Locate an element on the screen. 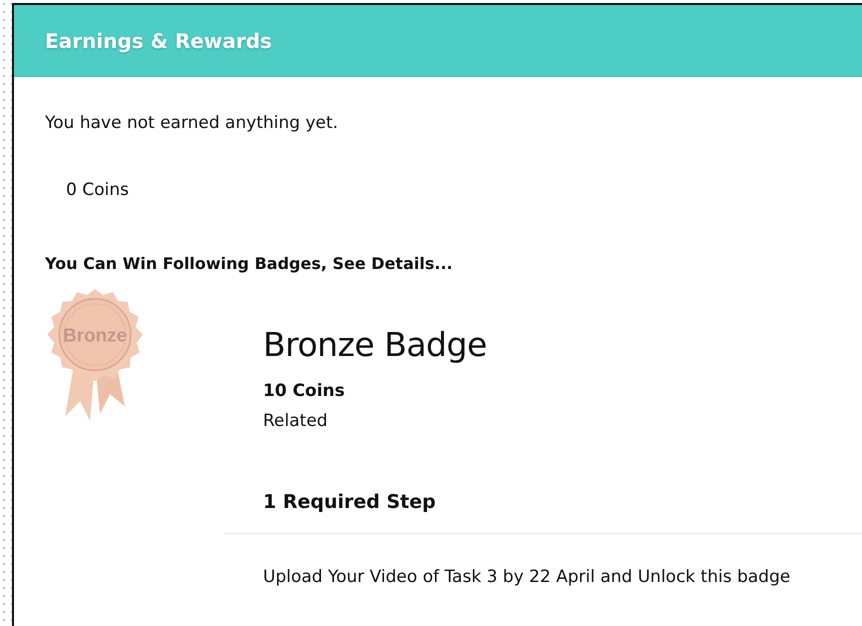 The height and width of the screenshot is (626, 862). empty-message: You have not earned anything yet. is located at coordinates (192, 123).